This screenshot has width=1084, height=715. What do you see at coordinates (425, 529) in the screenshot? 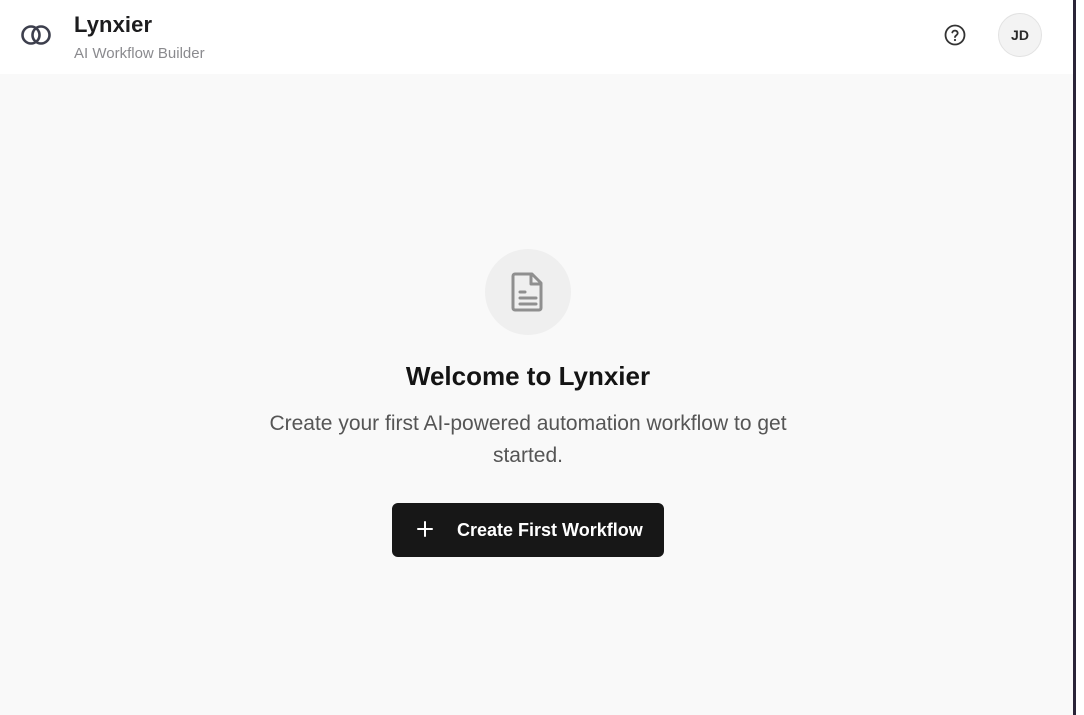
I see `plus-icon` at bounding box center [425, 529].